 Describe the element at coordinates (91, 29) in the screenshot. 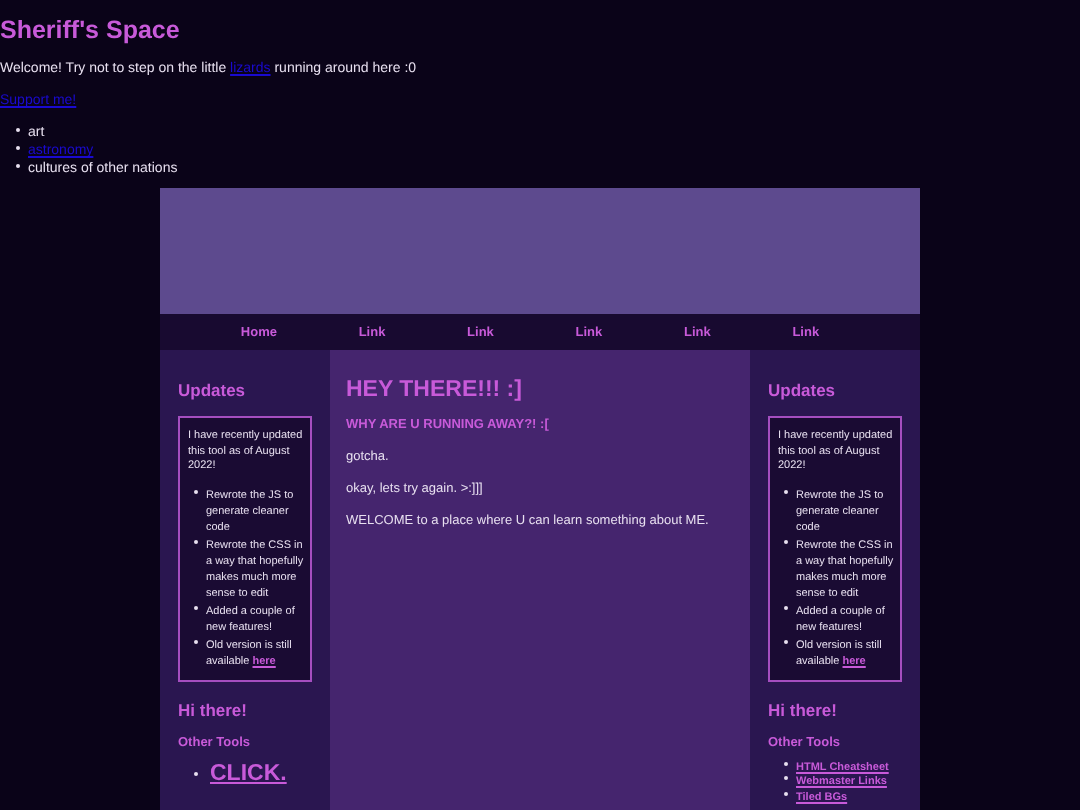

I see `site-title: Sheriff's Space` at that location.